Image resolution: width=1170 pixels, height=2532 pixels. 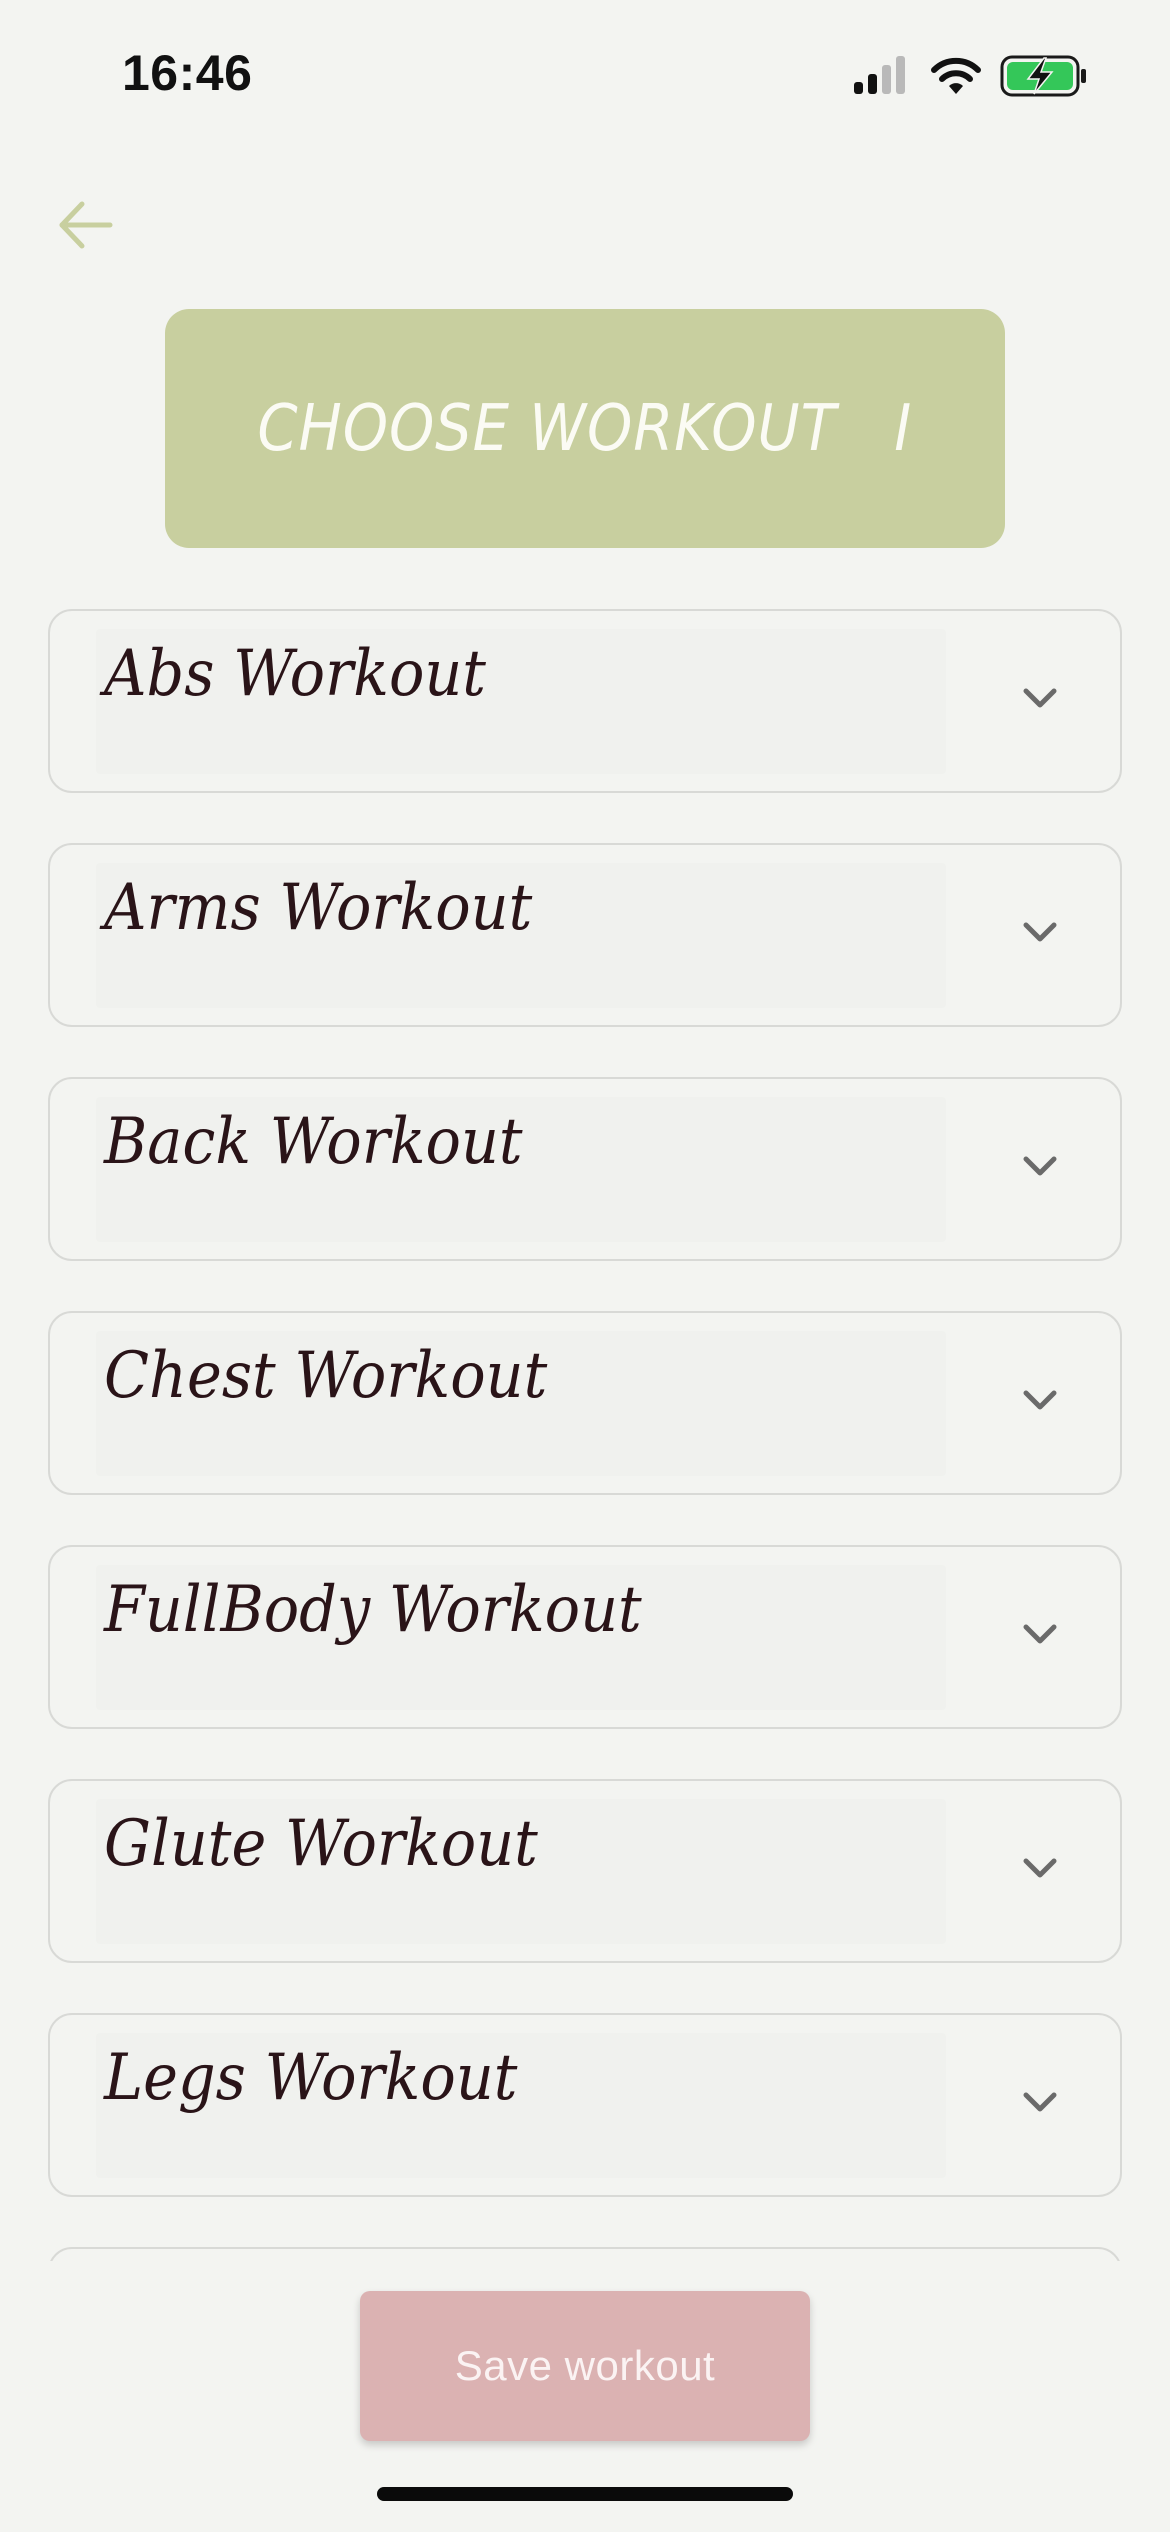 I want to click on workout-label: Glute Workout, so click(x=321, y=1844).